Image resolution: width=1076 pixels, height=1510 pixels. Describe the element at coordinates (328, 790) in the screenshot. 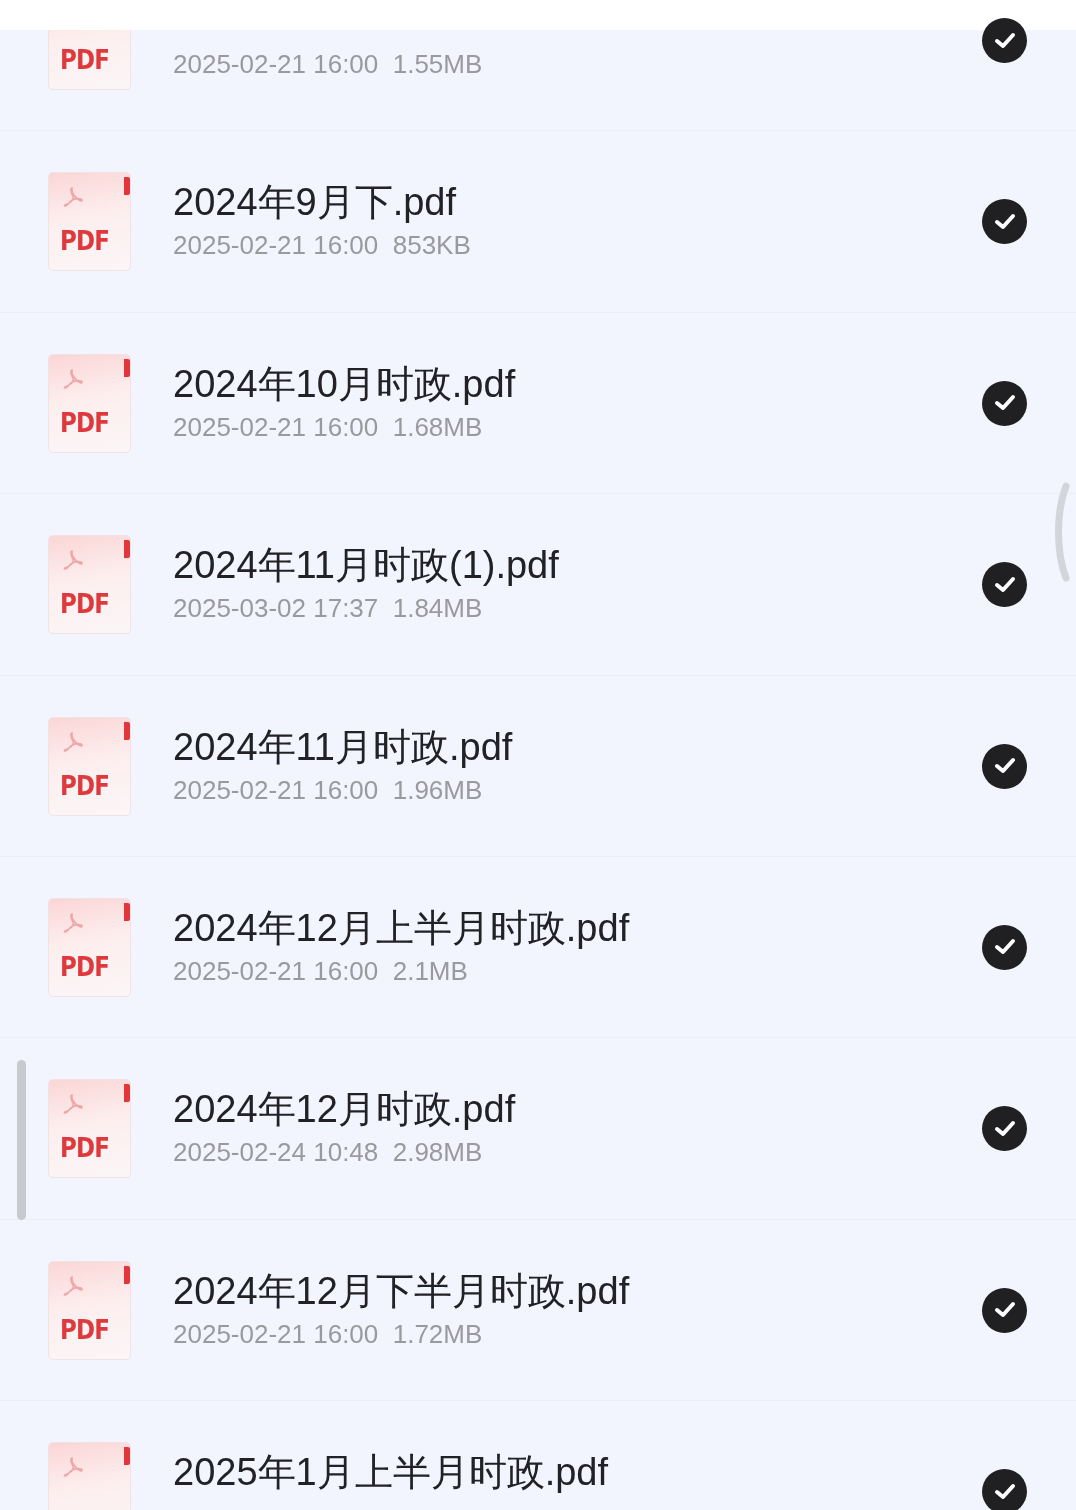

I see `file-details: 2025-02-21 16:00 1.96MB` at that location.